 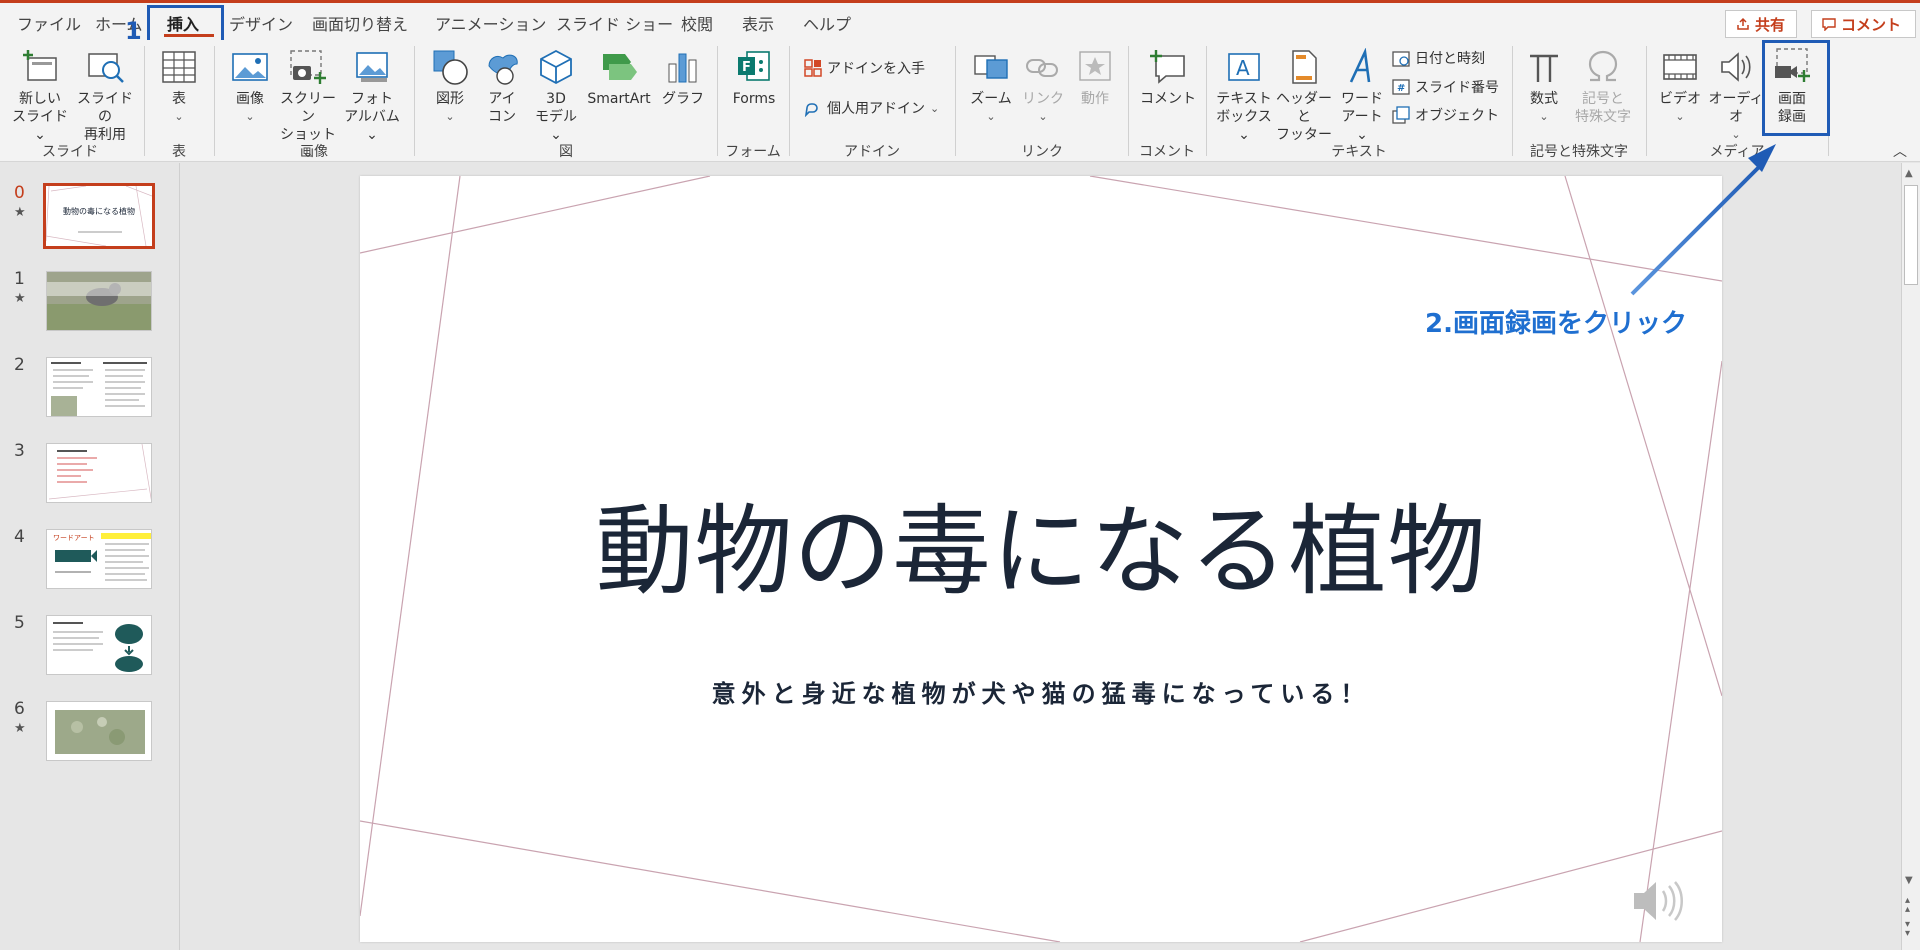 What do you see at coordinates (49, 23) in the screenshot?
I see `tab-file: ファイル` at bounding box center [49, 23].